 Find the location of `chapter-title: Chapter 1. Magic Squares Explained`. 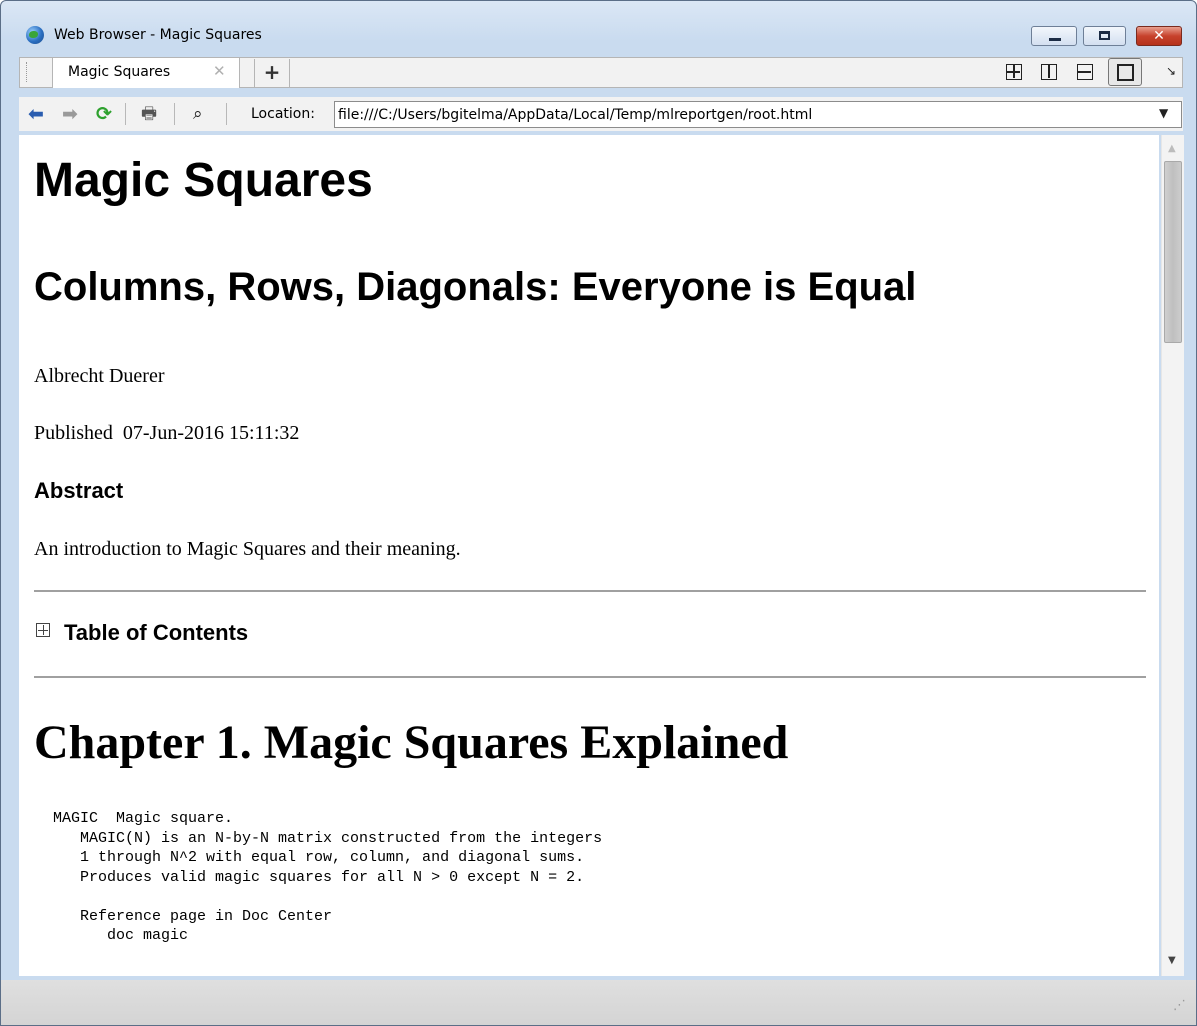

chapter-title: Chapter 1. Magic Squares Explained is located at coordinates (411, 742).